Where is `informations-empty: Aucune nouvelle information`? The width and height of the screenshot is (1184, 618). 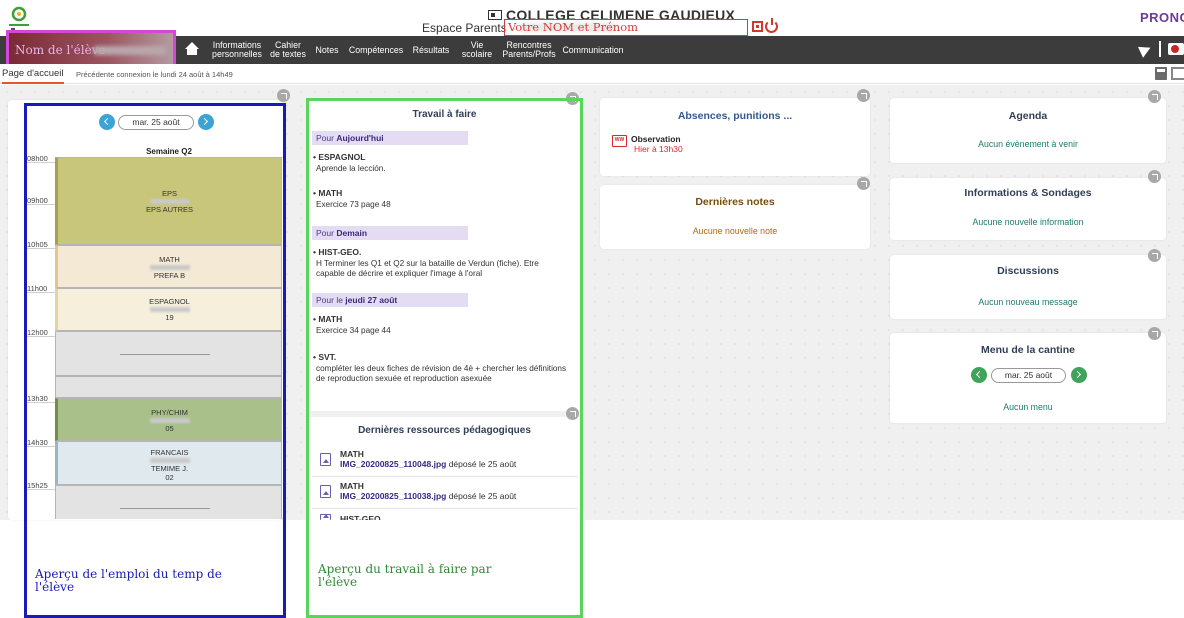
informations-empty: Aucune nouvelle information is located at coordinates (1028, 222).